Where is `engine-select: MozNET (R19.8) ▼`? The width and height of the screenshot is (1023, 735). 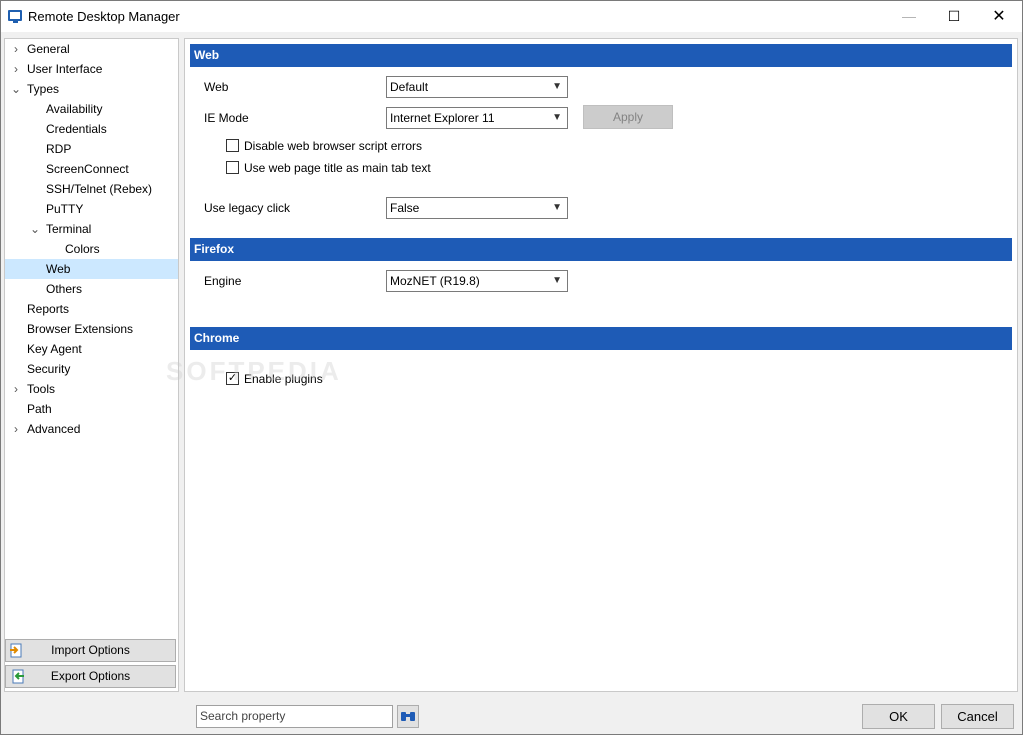
engine-select: MozNET (R19.8) ▼ is located at coordinates (477, 281).